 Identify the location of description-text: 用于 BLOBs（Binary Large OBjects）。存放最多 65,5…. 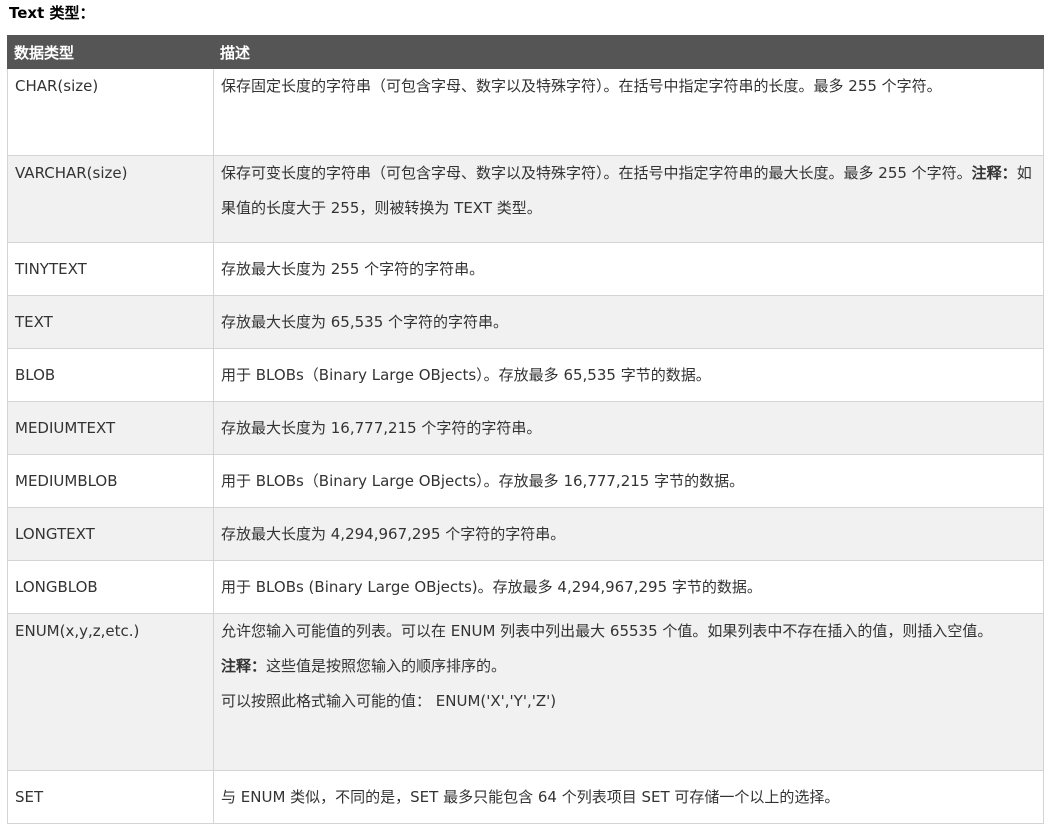
(466, 375).